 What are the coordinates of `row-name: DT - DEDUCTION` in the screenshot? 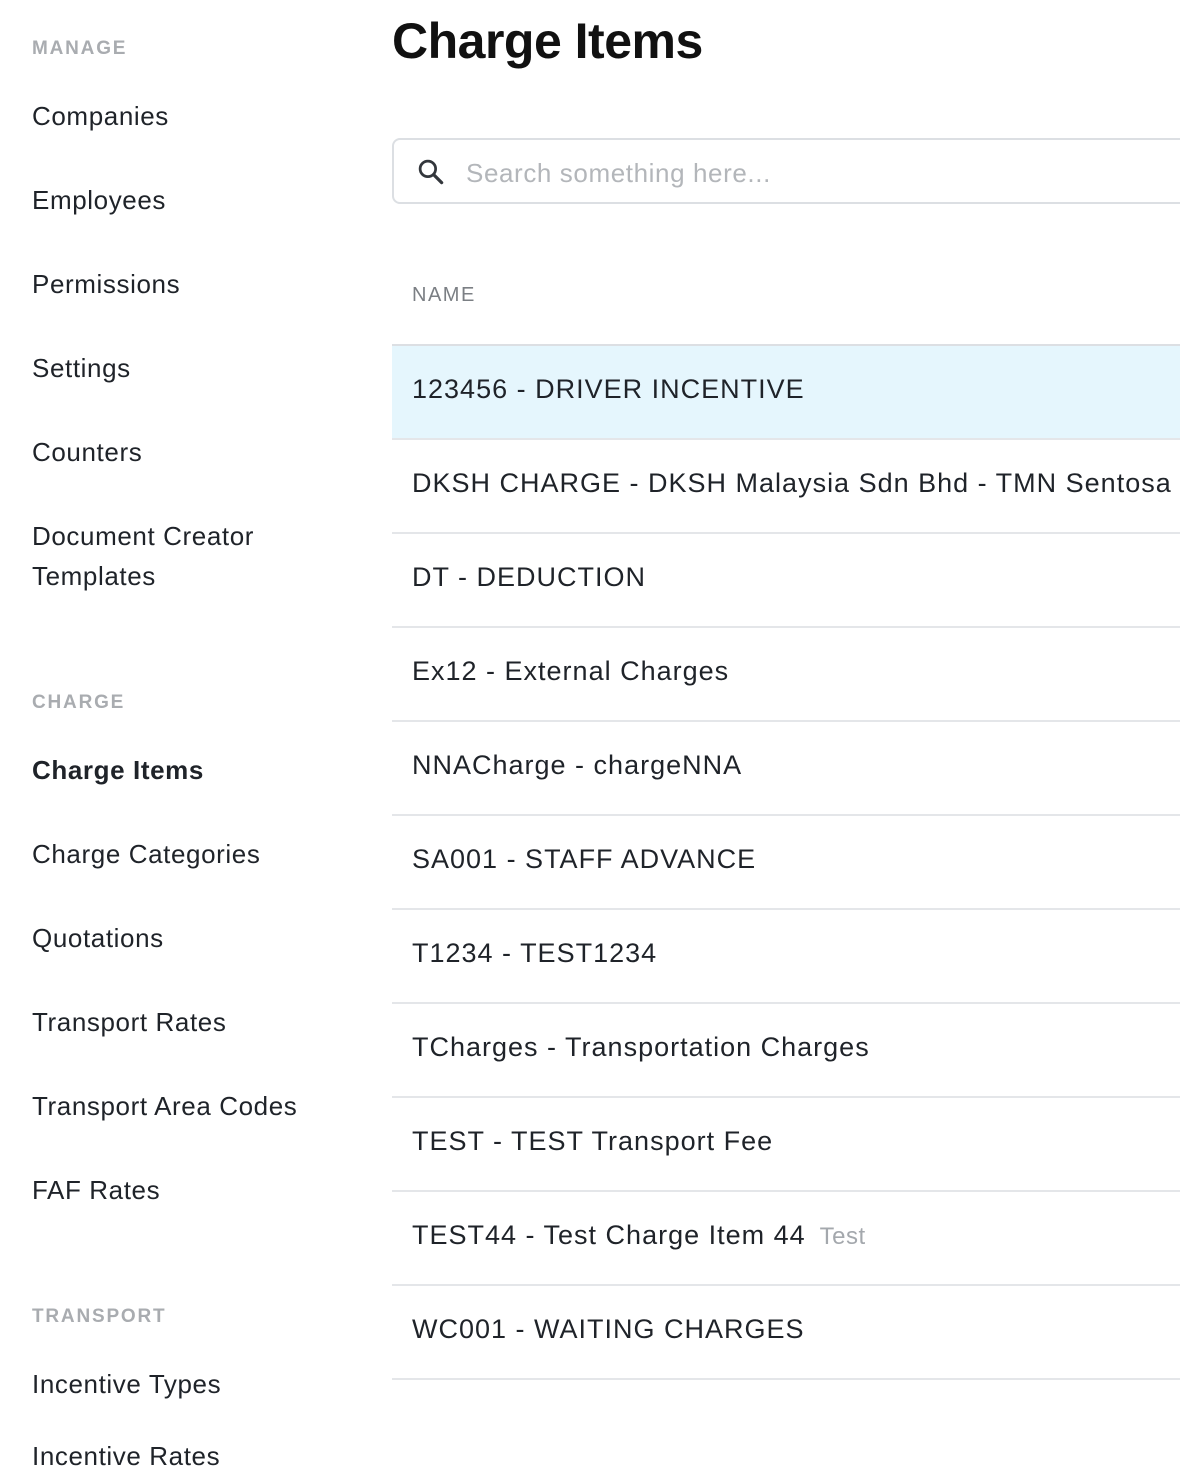 It's located at (529, 577).